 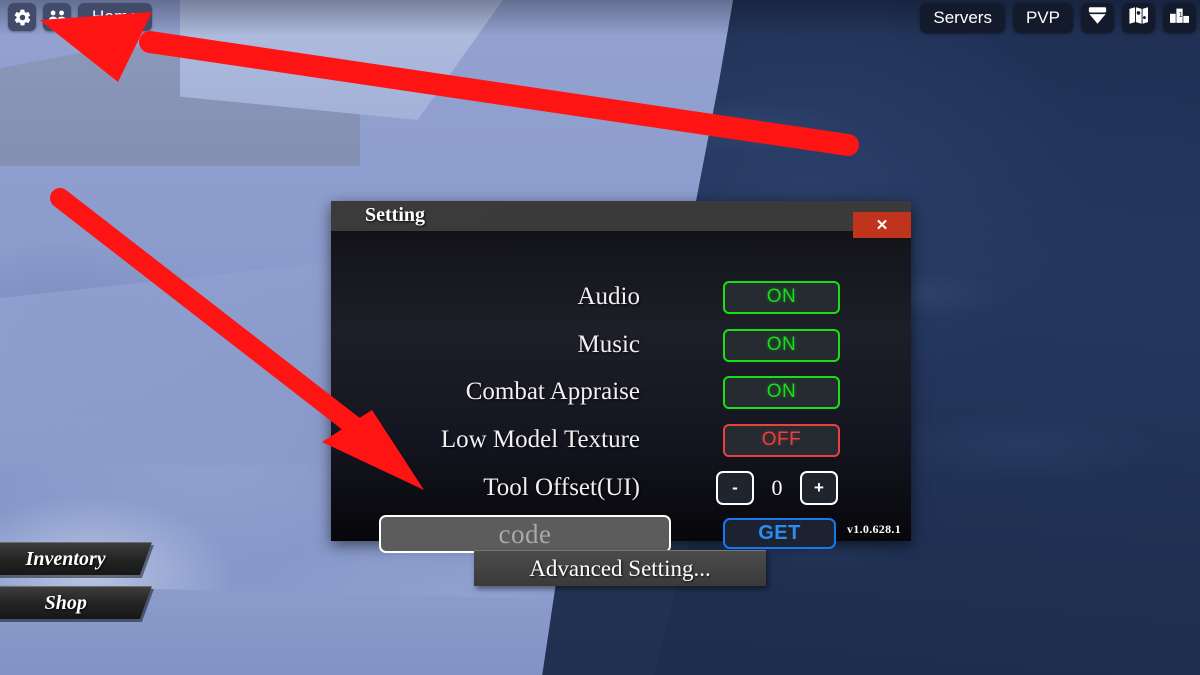 I want to click on minus-icon: -, so click(x=735, y=487).